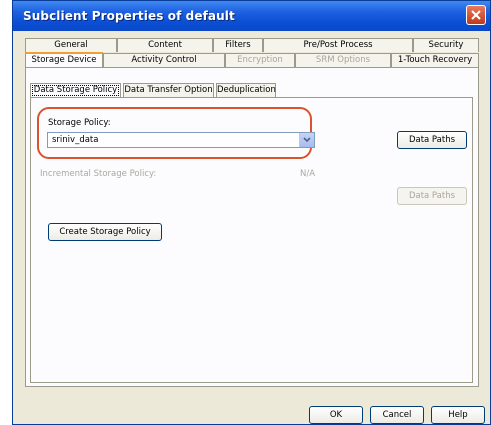 The height and width of the screenshot is (425, 491). I want to click on button-label: OK, so click(336, 415).